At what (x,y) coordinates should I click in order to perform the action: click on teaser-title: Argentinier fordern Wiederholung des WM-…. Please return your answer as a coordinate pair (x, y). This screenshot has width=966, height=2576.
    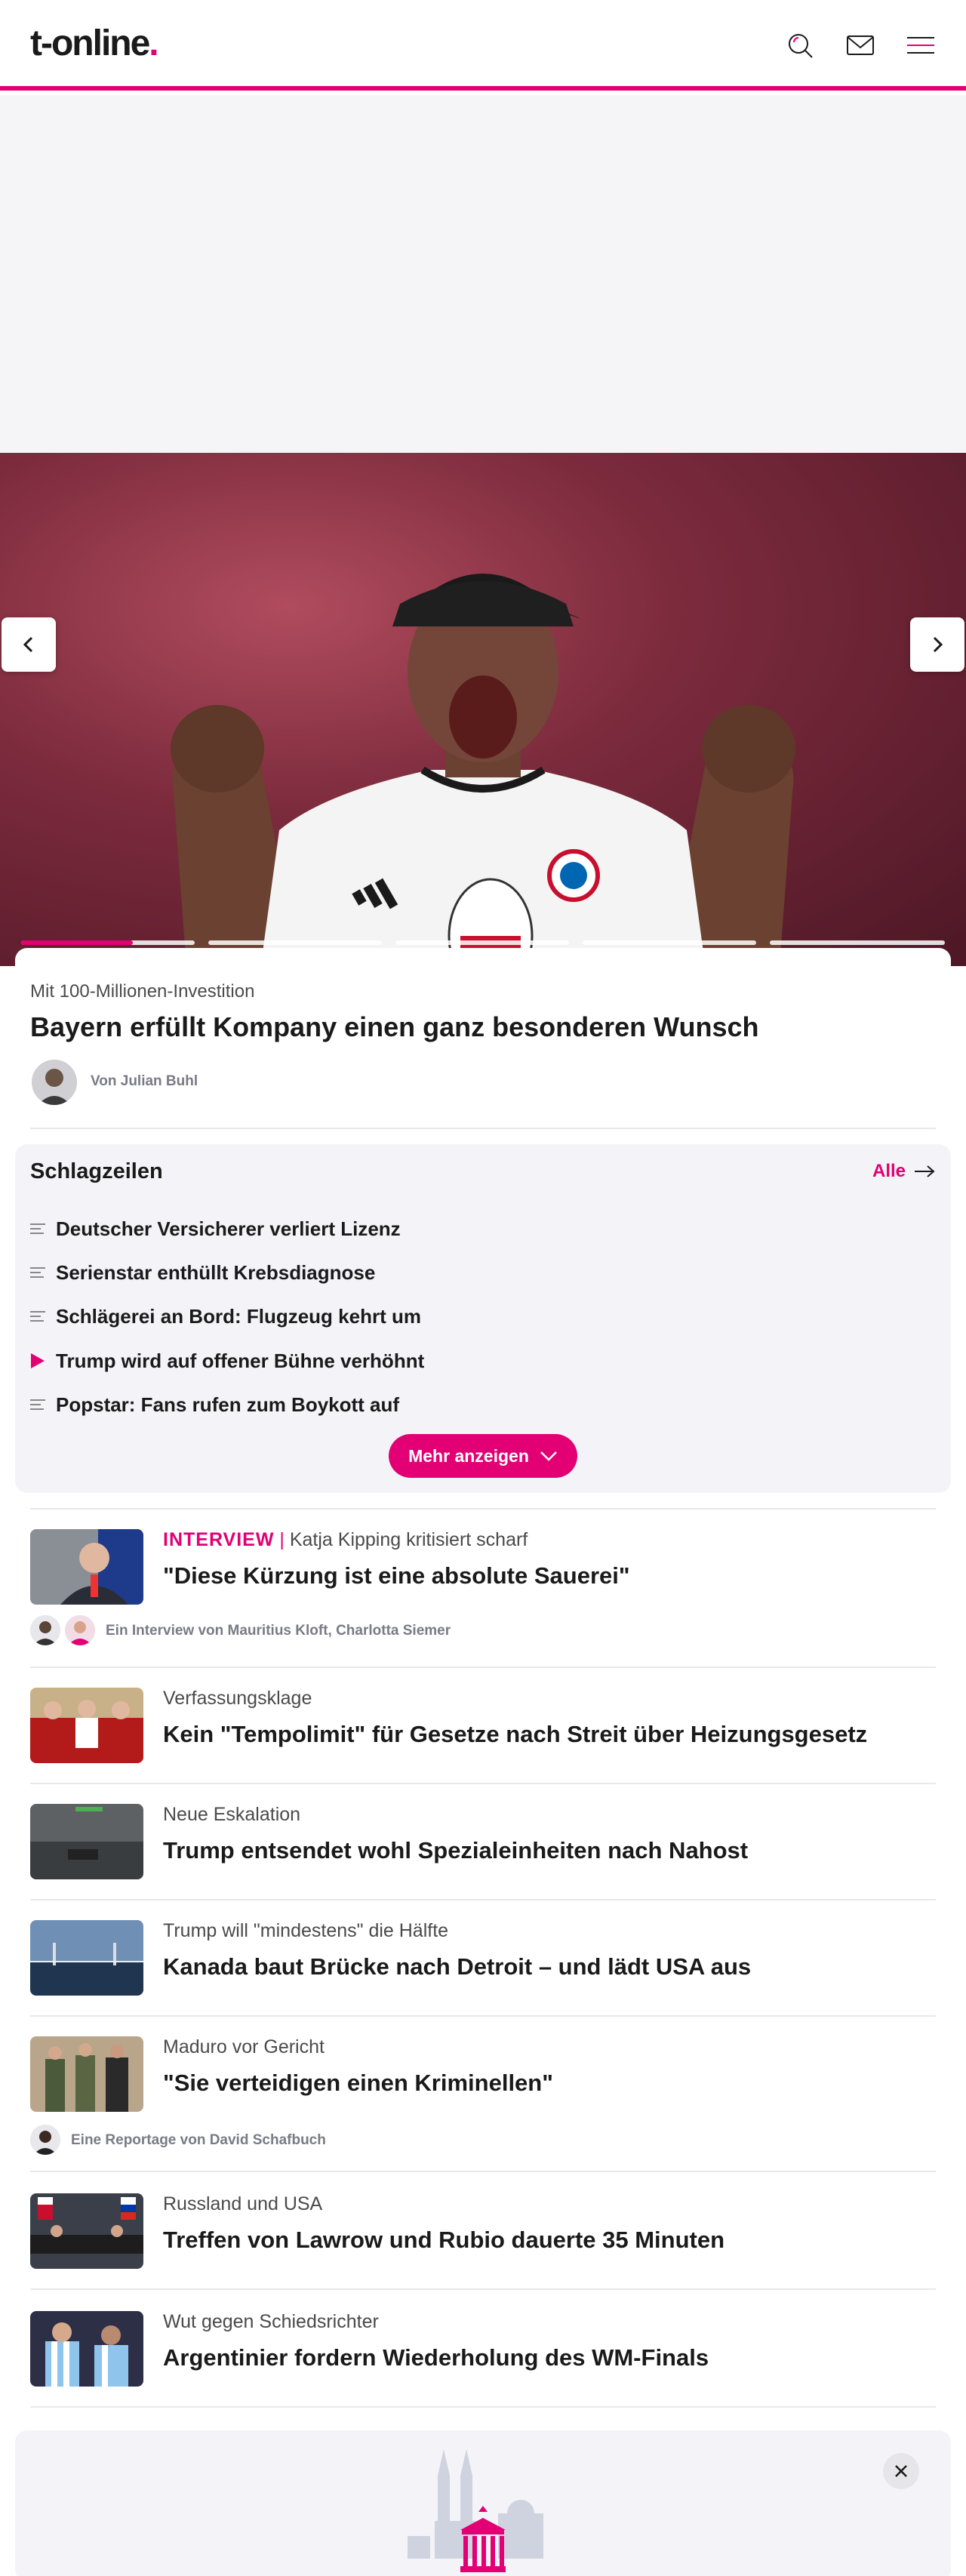
    Looking at the image, I should click on (436, 2357).